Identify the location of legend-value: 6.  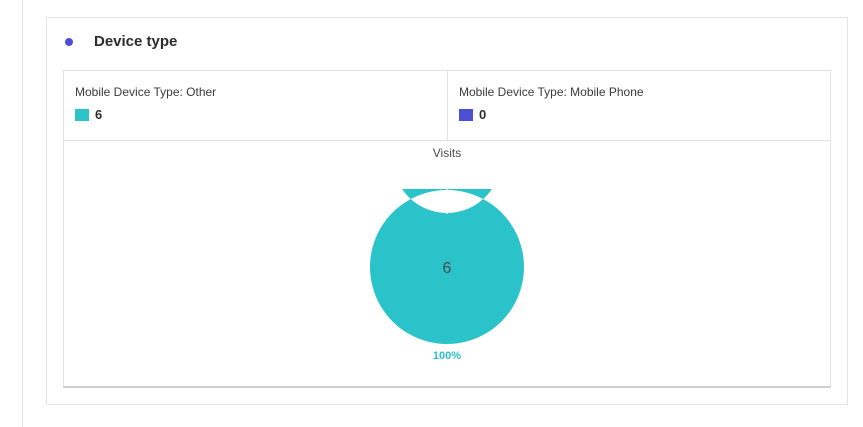
(99, 114).